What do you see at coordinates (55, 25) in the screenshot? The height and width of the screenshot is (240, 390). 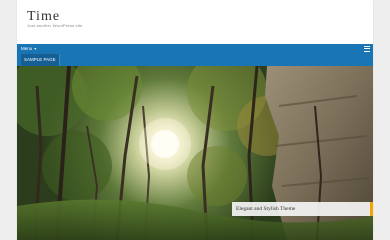 I see `site-tagline: Just another WordPress site` at bounding box center [55, 25].